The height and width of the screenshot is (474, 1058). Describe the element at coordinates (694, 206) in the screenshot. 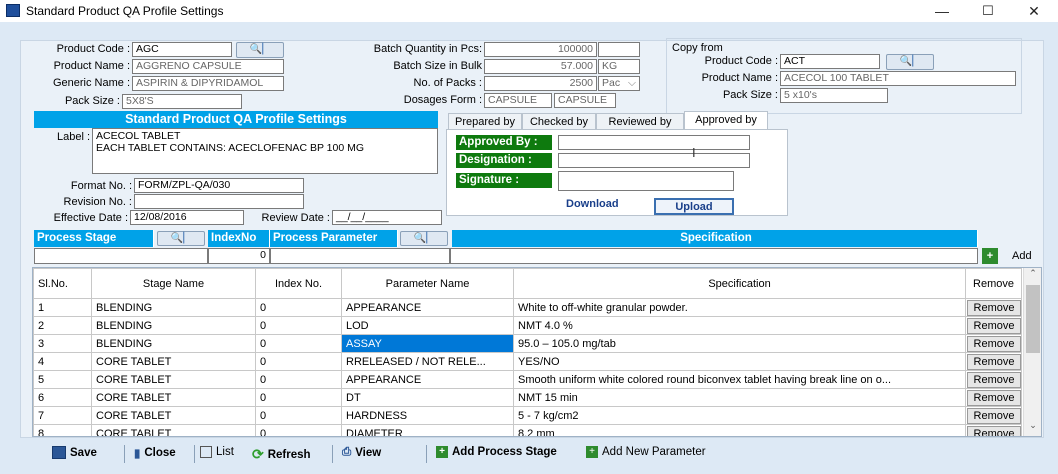

I see `upload-button: Upload` at that location.